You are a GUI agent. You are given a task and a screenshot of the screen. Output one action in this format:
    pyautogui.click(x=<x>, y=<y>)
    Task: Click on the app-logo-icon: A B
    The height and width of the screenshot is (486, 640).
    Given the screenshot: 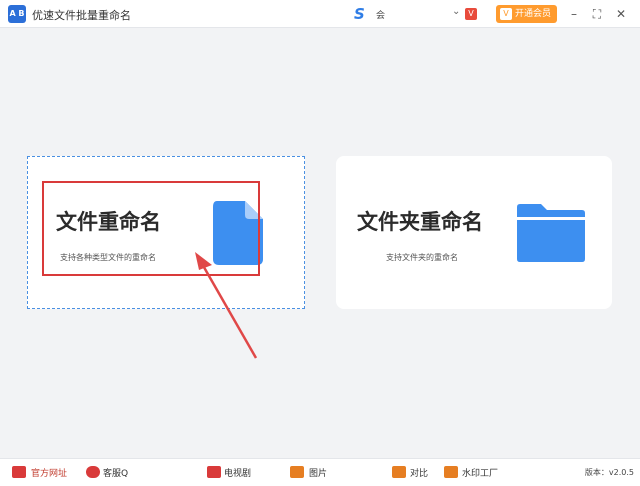 What is the action you would take?
    pyautogui.click(x=17, y=14)
    